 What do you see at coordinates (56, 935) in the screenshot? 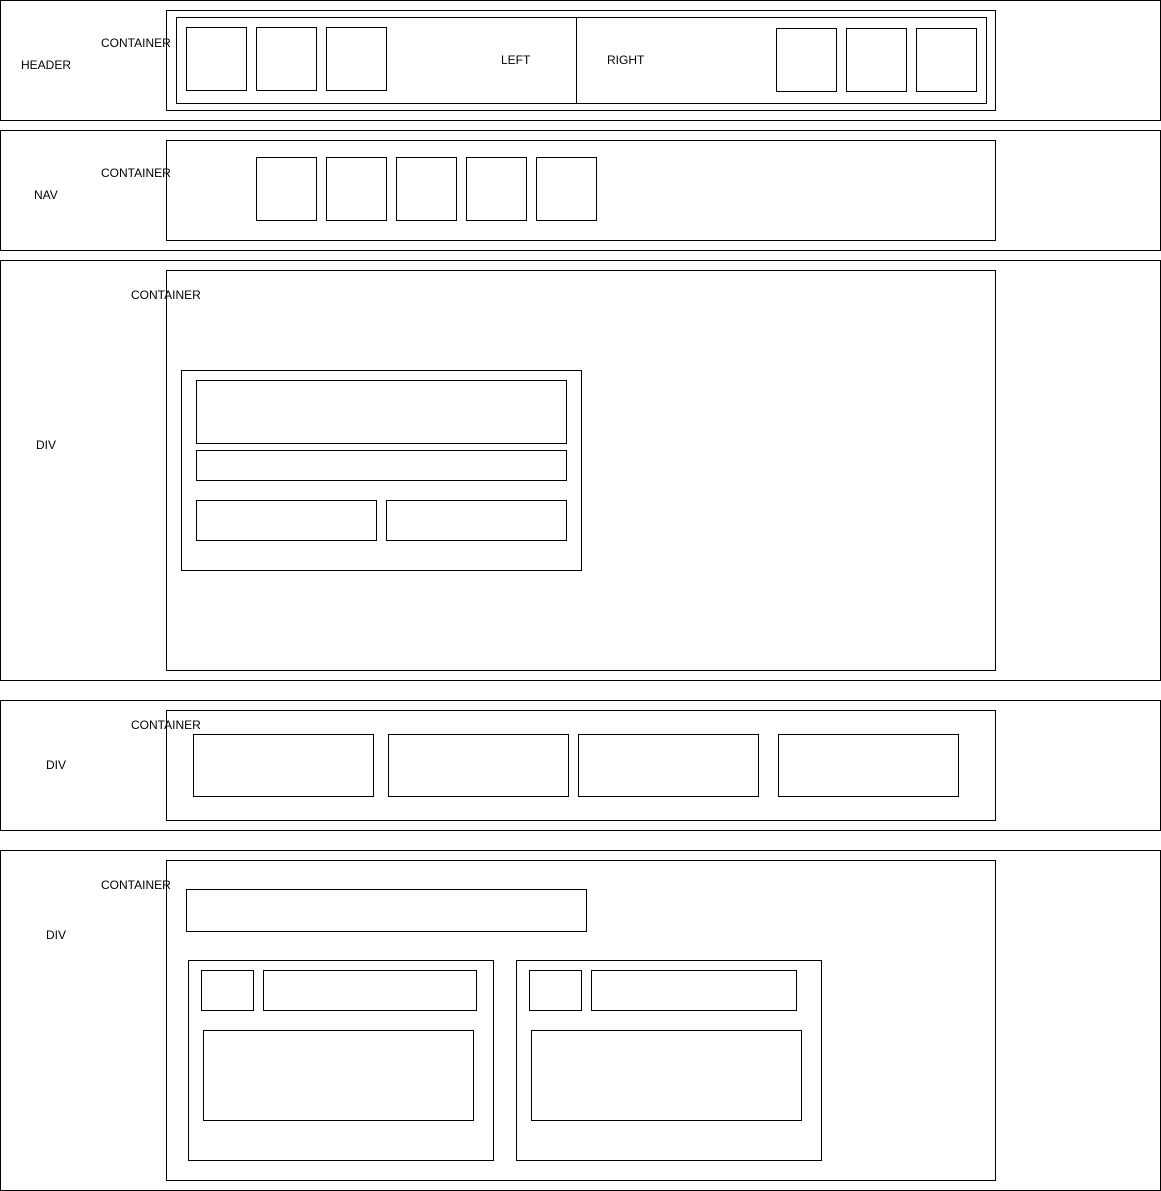
I see `div-panels-label: DIV` at bounding box center [56, 935].